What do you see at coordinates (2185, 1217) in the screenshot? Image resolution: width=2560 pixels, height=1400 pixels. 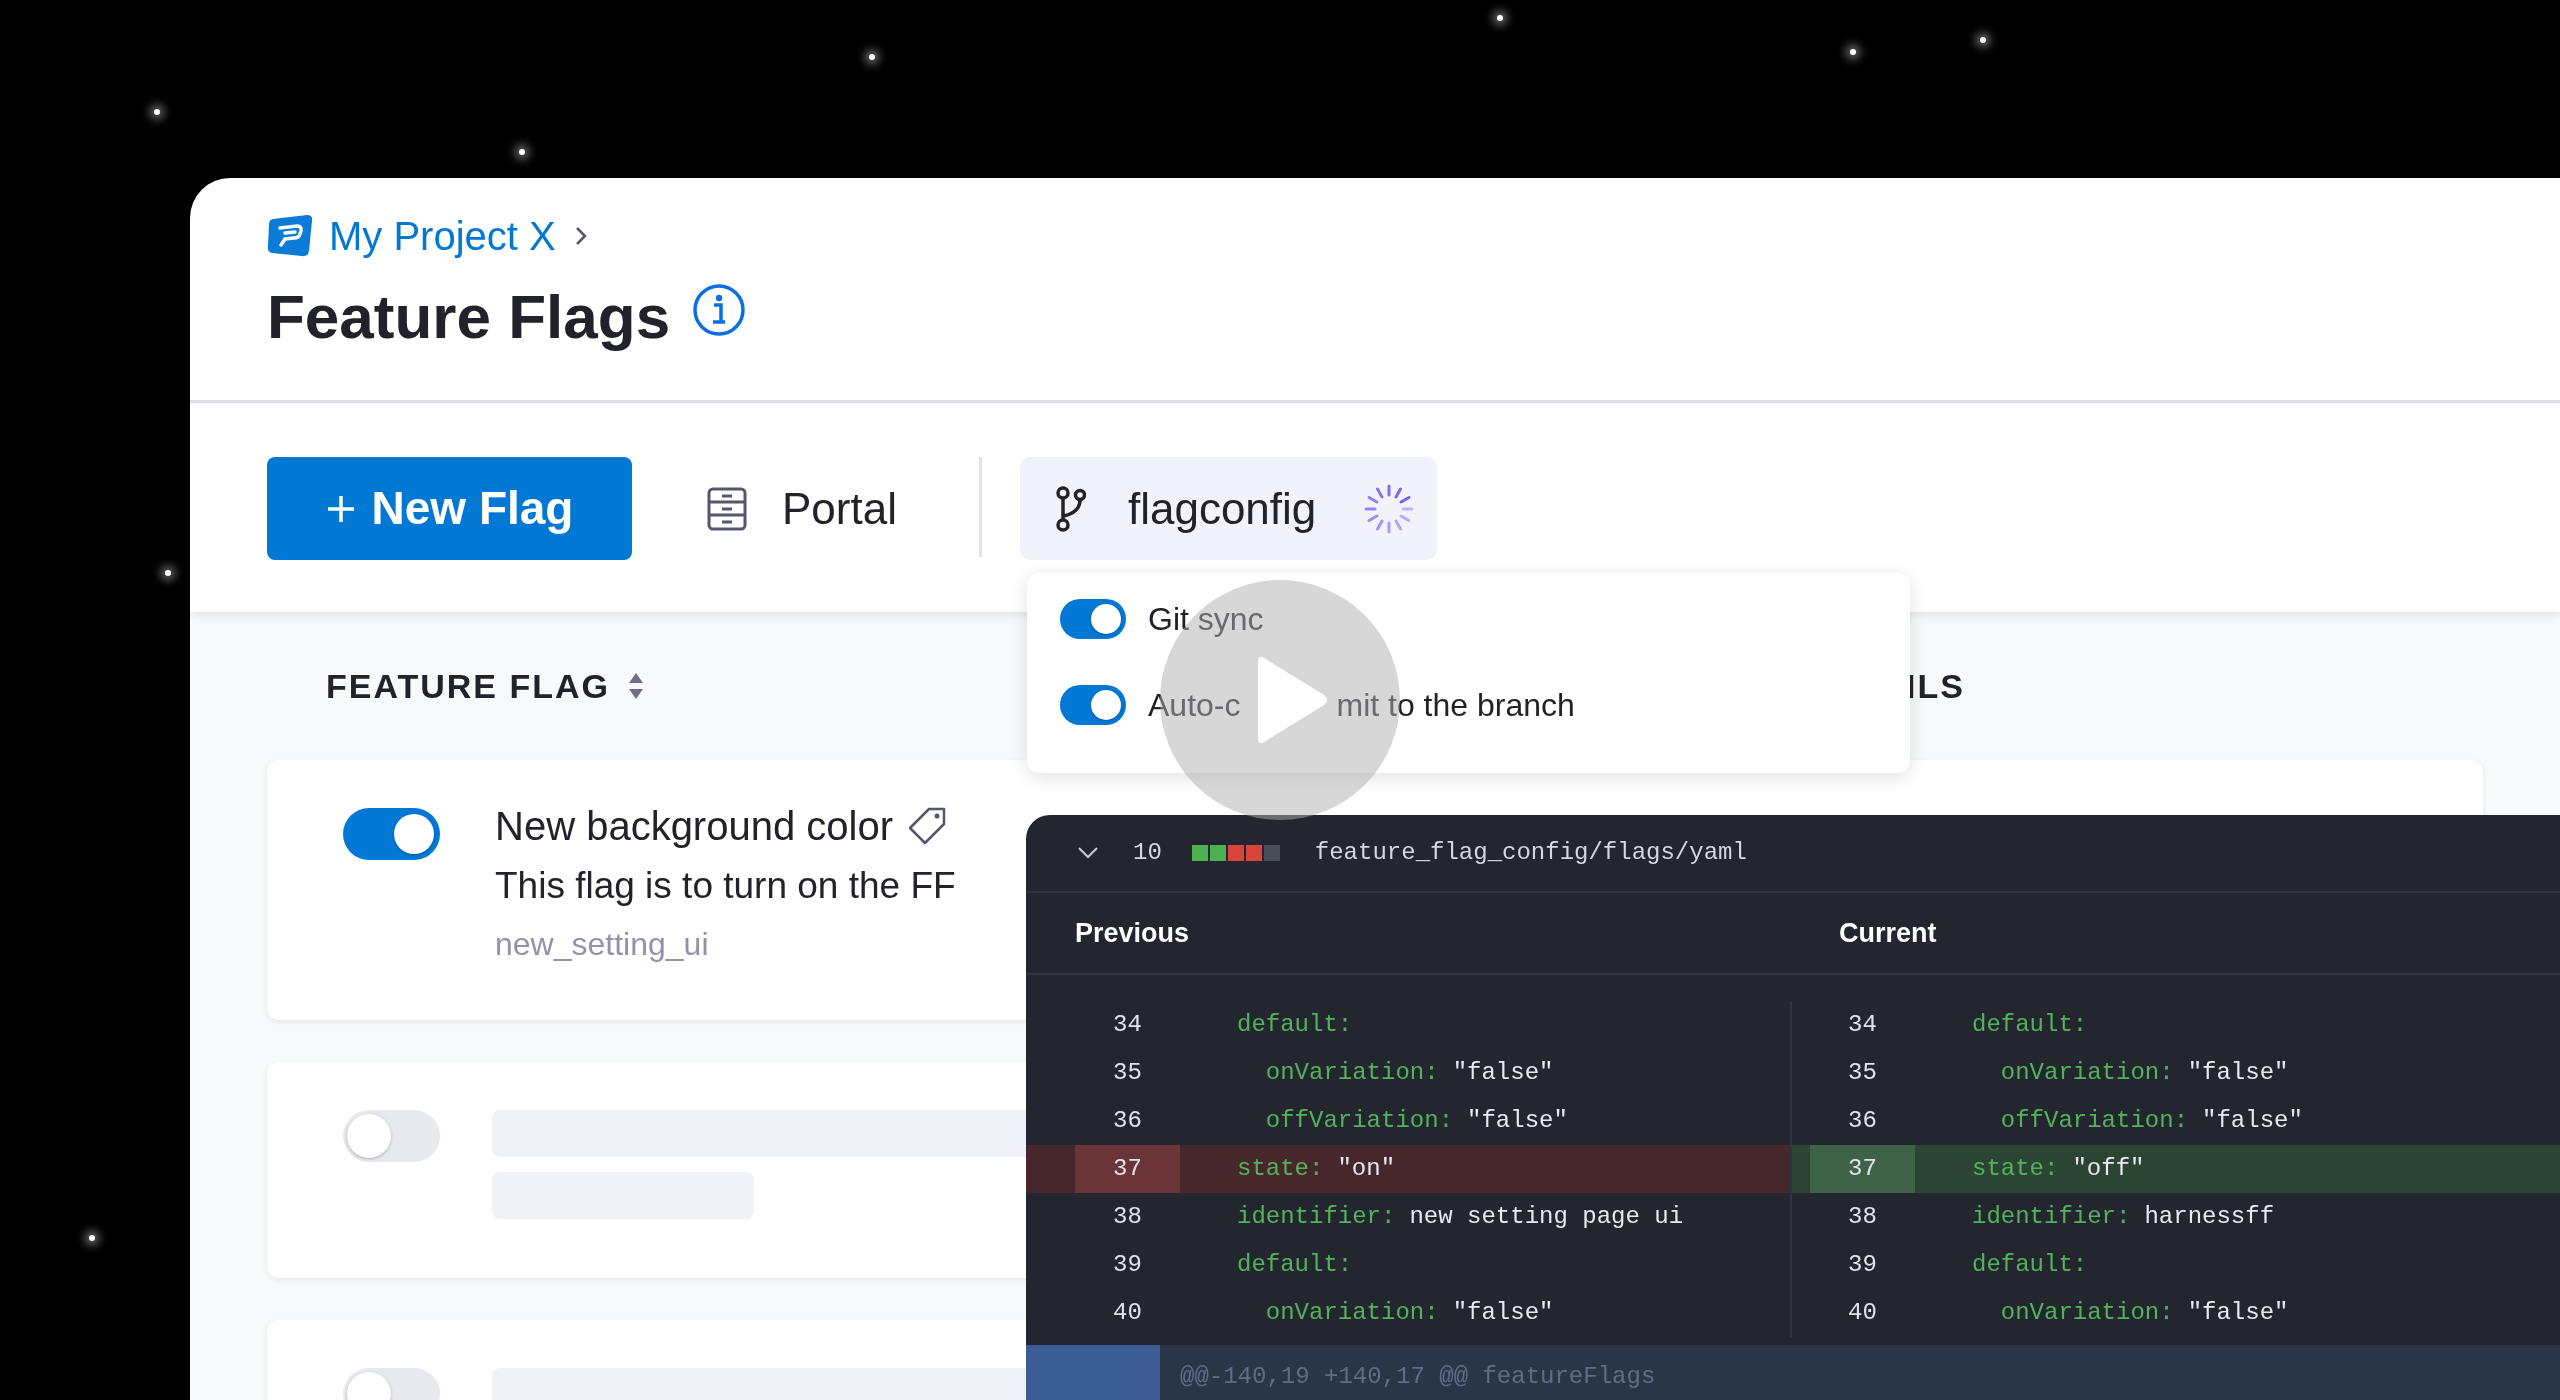 I see `code-line: 38 identifier: harnessff` at bounding box center [2185, 1217].